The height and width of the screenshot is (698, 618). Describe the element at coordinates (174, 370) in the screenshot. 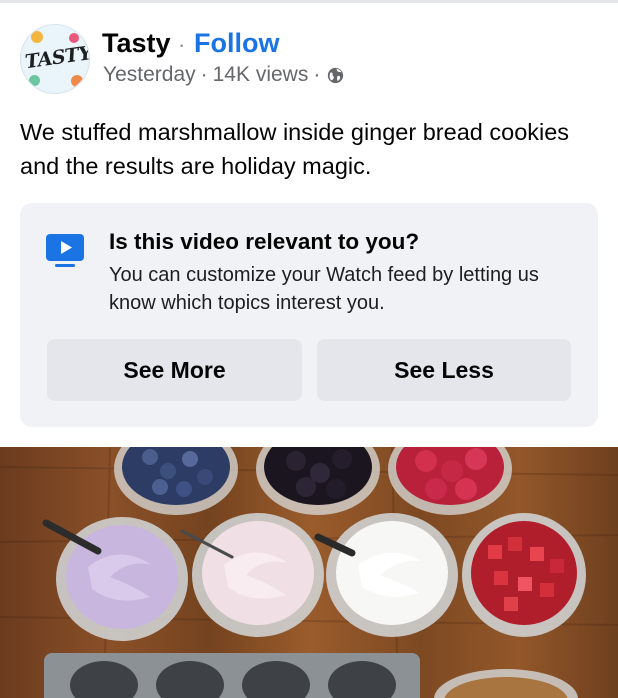

I see `see-more-button: See More` at that location.